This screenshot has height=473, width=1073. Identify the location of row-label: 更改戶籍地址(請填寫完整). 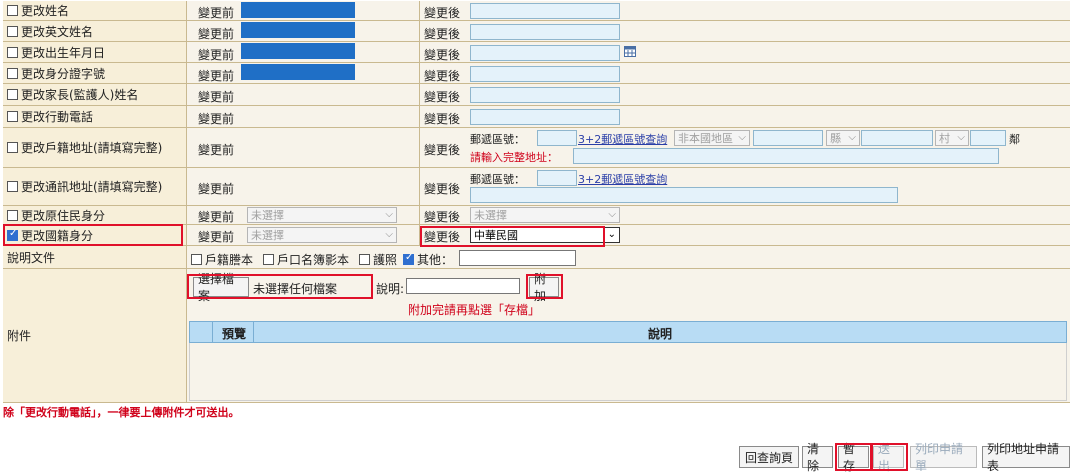
(95, 147).